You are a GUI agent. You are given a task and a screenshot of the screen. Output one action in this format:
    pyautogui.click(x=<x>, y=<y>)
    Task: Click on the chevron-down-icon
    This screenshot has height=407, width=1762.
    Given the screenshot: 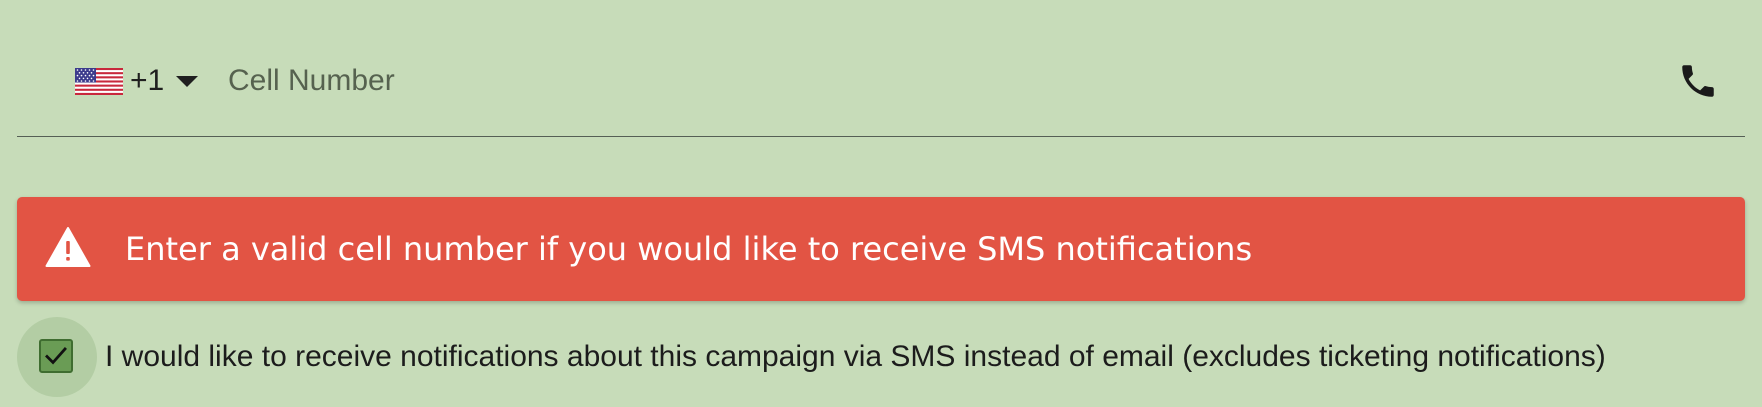 What is the action you would take?
    pyautogui.click(x=187, y=81)
    